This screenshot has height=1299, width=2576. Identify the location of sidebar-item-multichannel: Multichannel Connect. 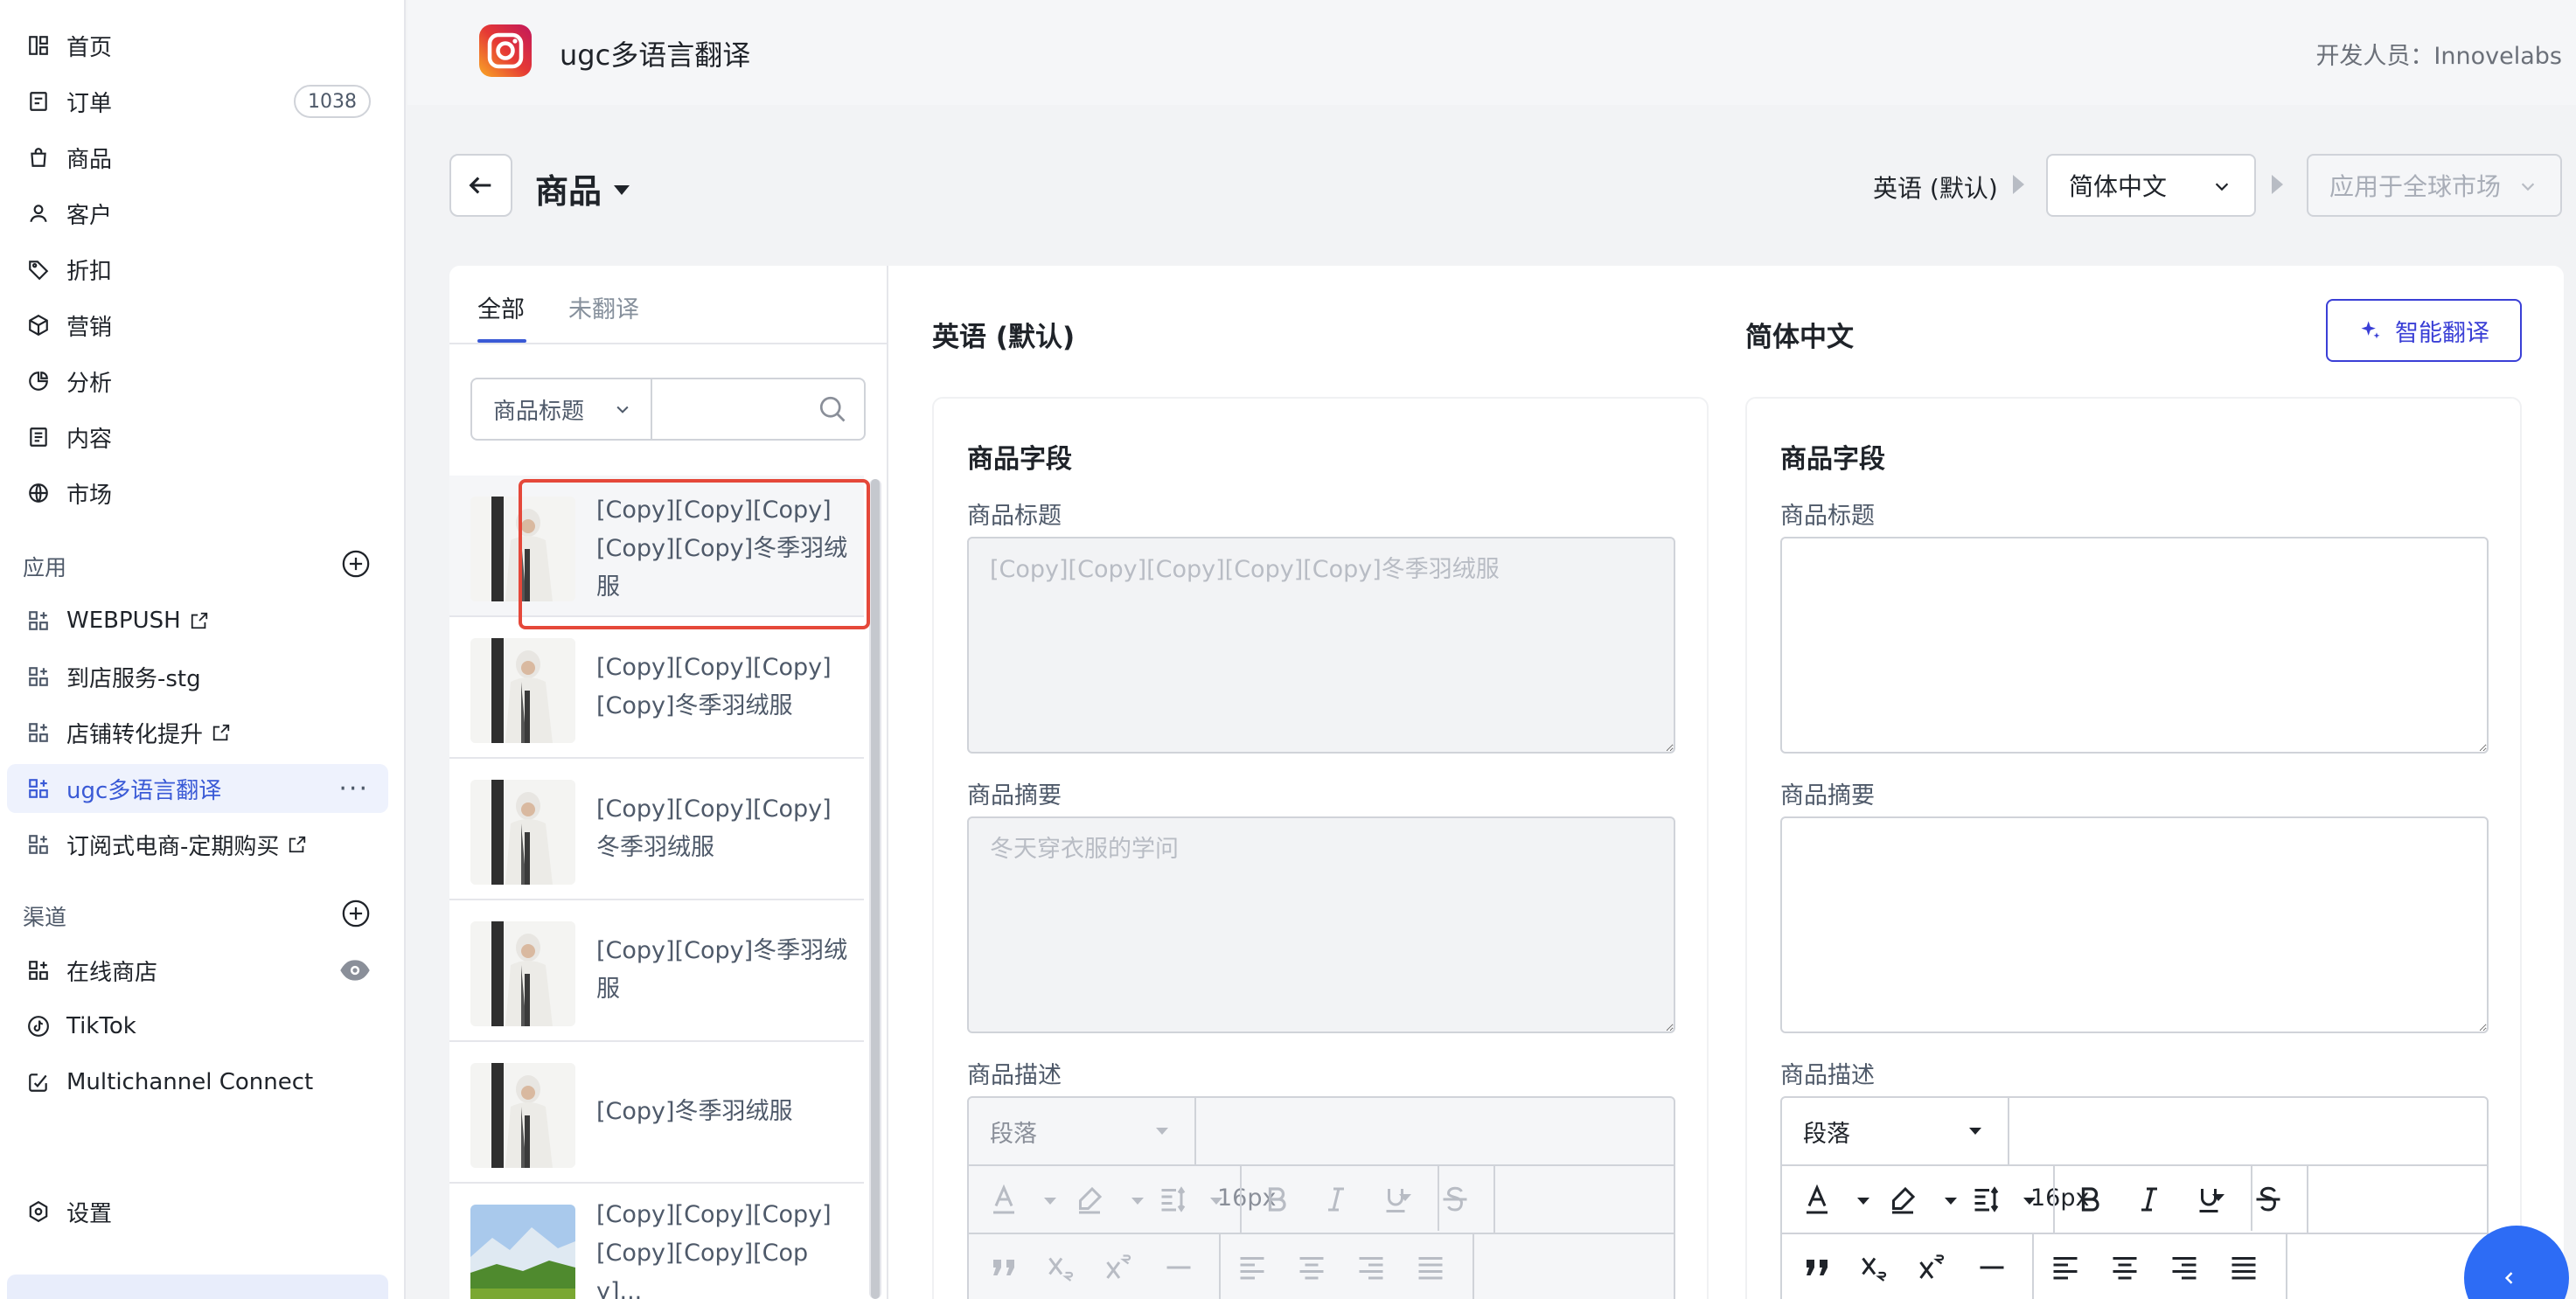
(197, 1082).